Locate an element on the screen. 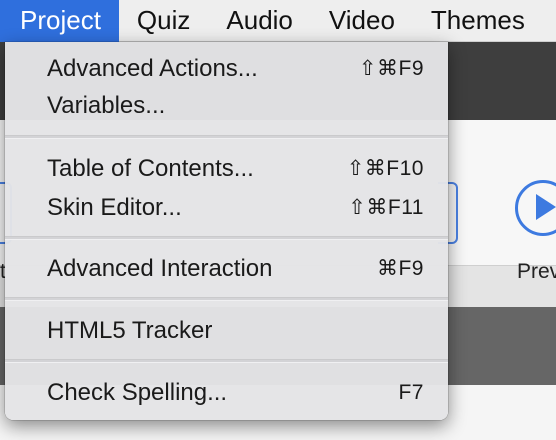 Image resolution: width=556 pixels, height=440 pixels. play-icon is located at coordinates (546, 207).